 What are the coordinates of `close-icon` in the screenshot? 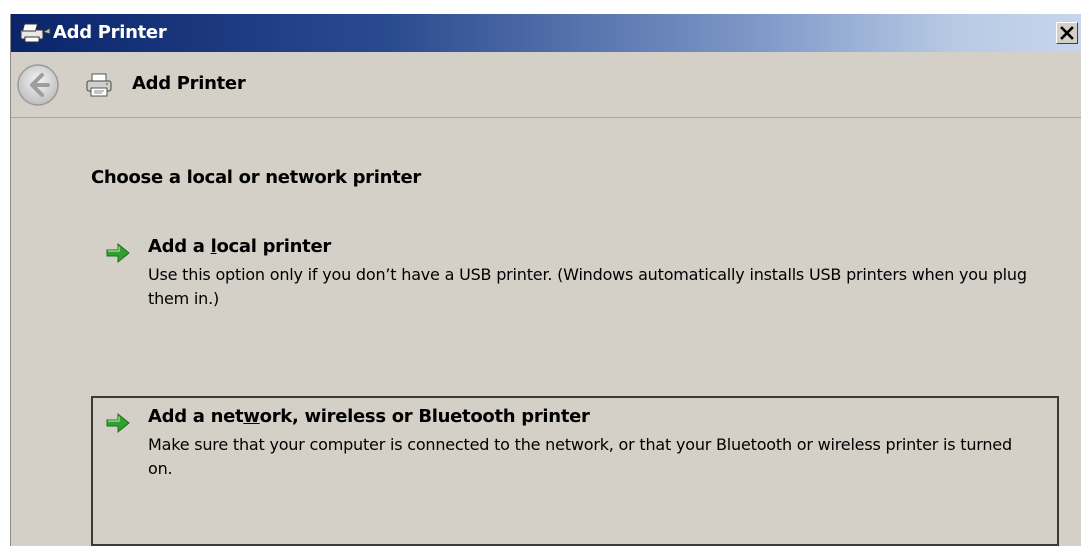 It's located at (1067, 33).